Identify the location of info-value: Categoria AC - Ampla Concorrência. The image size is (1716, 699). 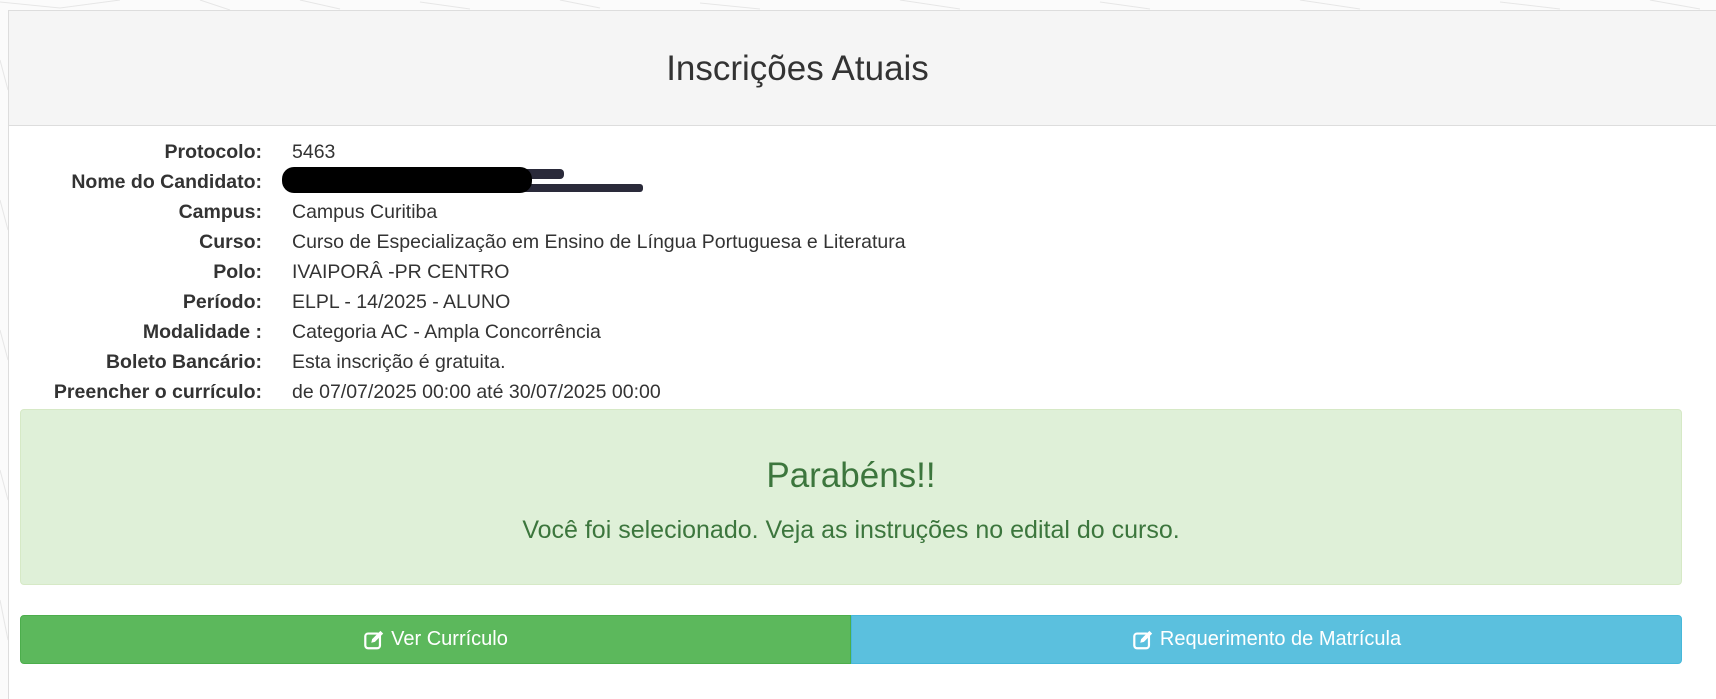
(446, 332).